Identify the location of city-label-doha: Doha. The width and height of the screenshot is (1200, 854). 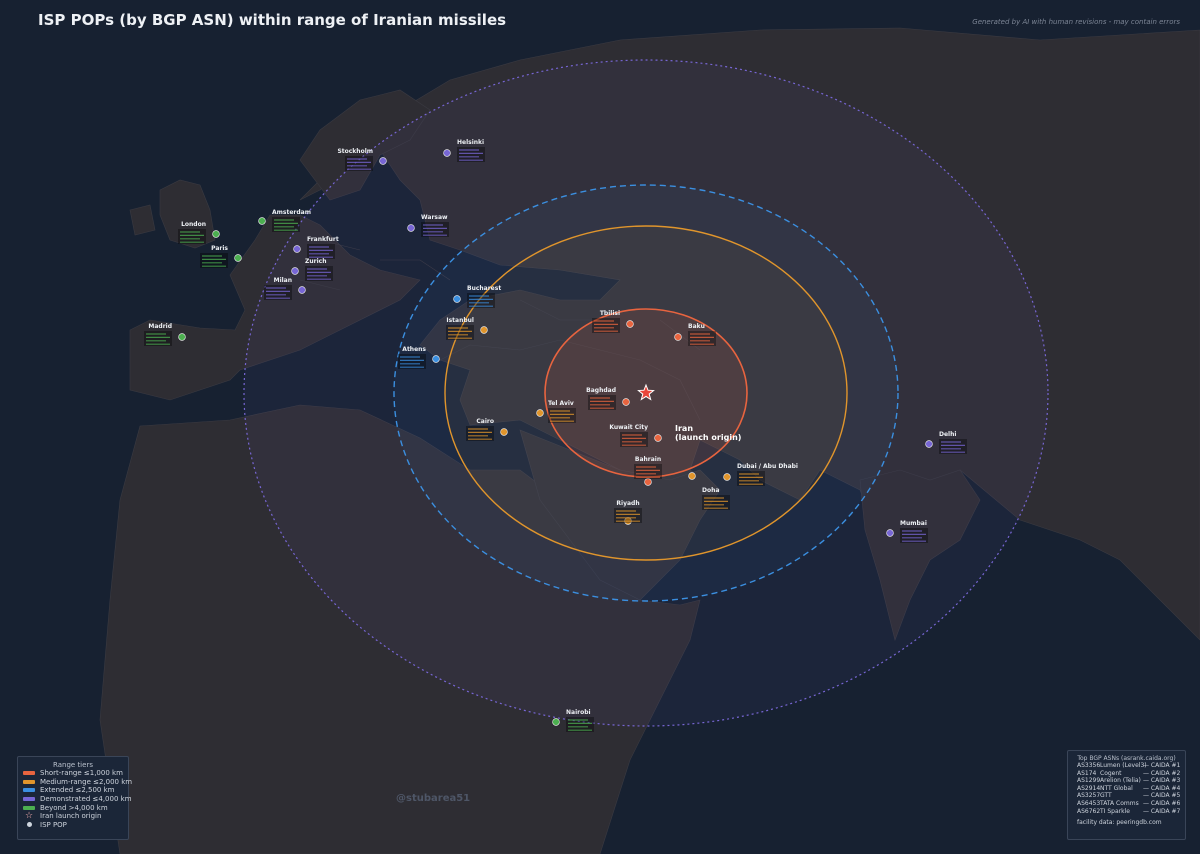
(710, 490).